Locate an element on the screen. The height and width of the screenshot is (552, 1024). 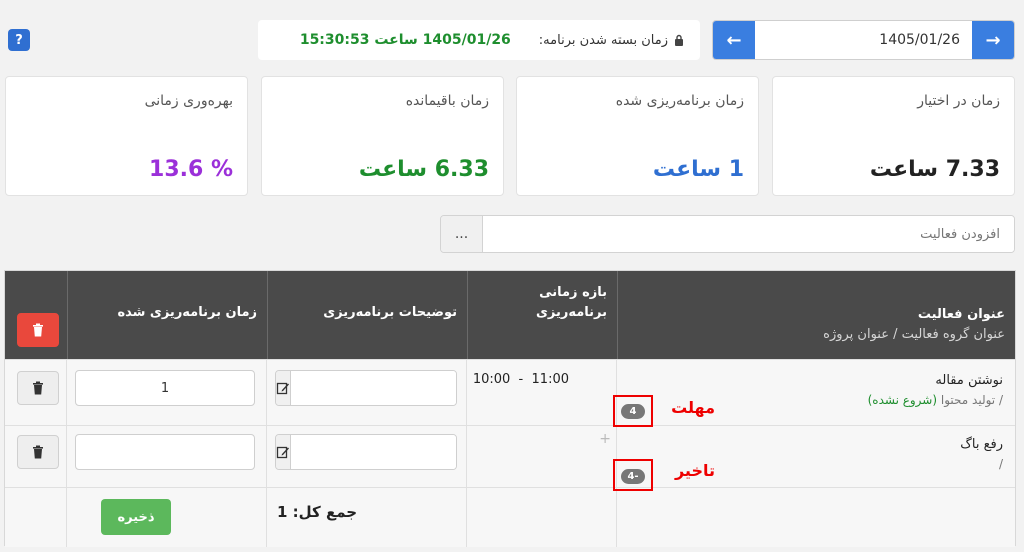
activity-status: (شروع نشده) is located at coordinates (902, 400).